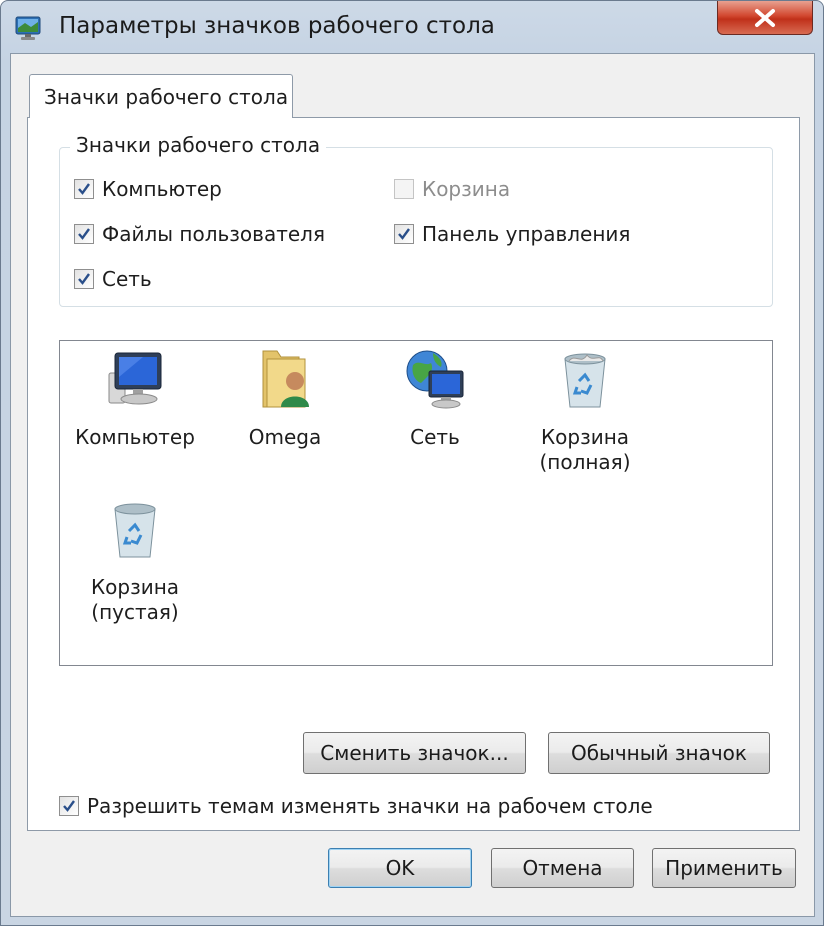 The image size is (824, 926). I want to click on icon-label: Корзина (пустая), so click(135, 599).